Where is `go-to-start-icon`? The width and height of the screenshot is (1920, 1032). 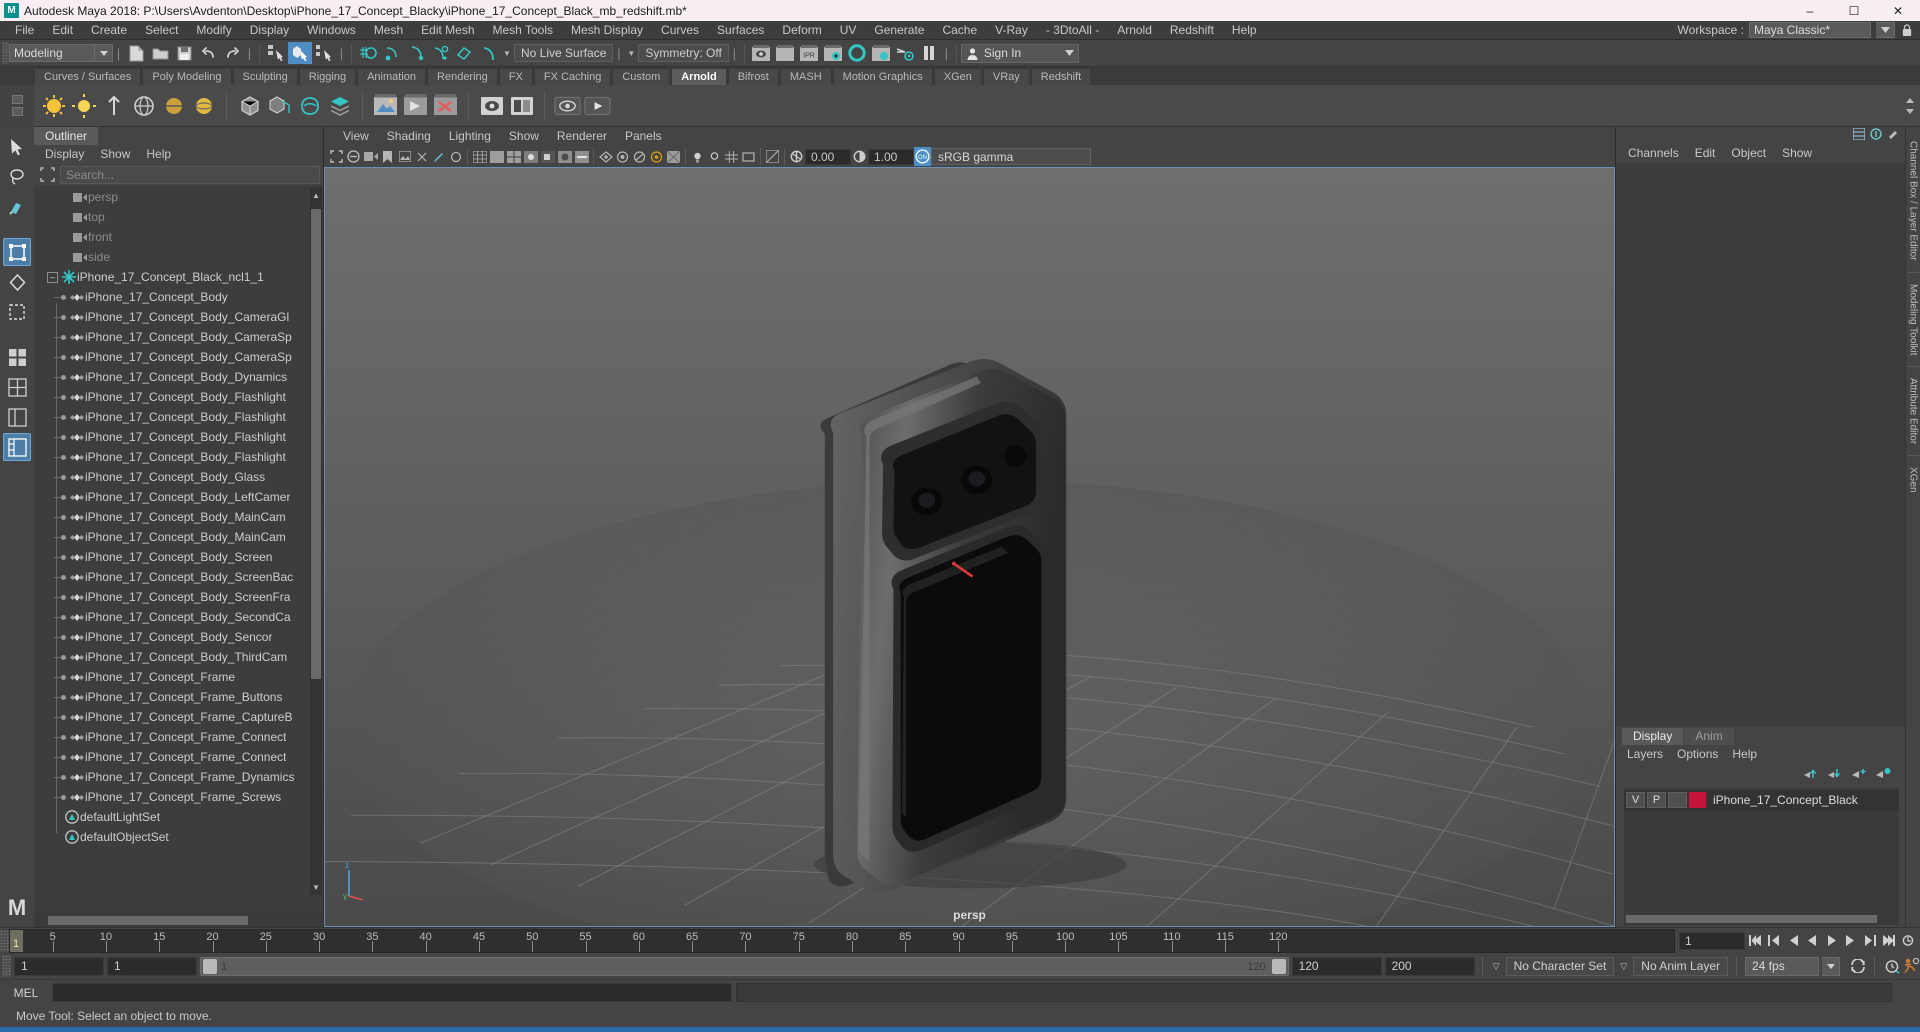
go-to-start-icon is located at coordinates (1755, 941).